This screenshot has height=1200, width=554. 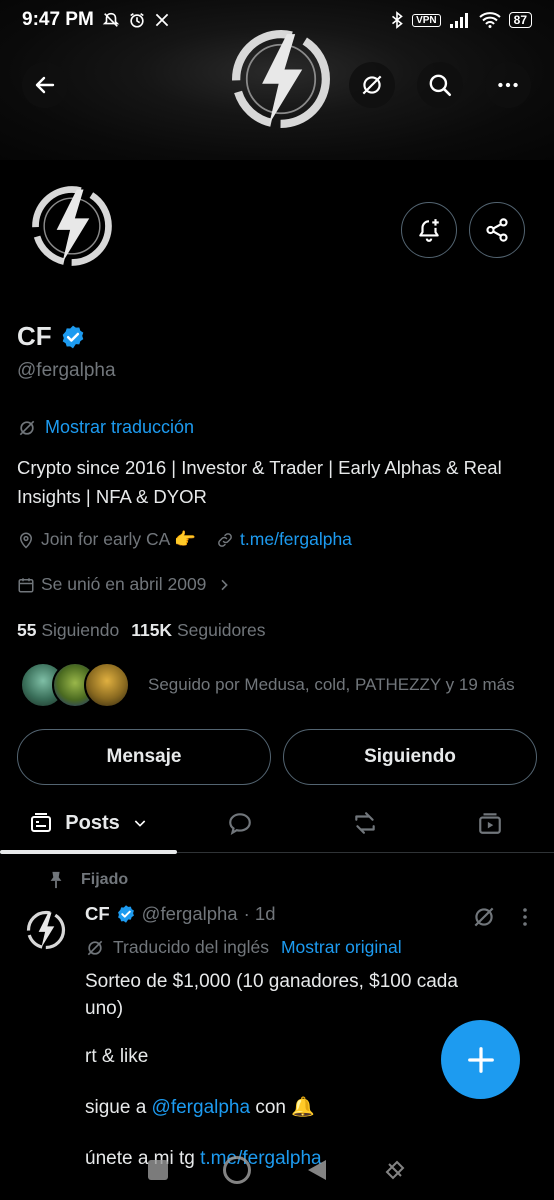 I want to click on link-icon, so click(x=225, y=539).